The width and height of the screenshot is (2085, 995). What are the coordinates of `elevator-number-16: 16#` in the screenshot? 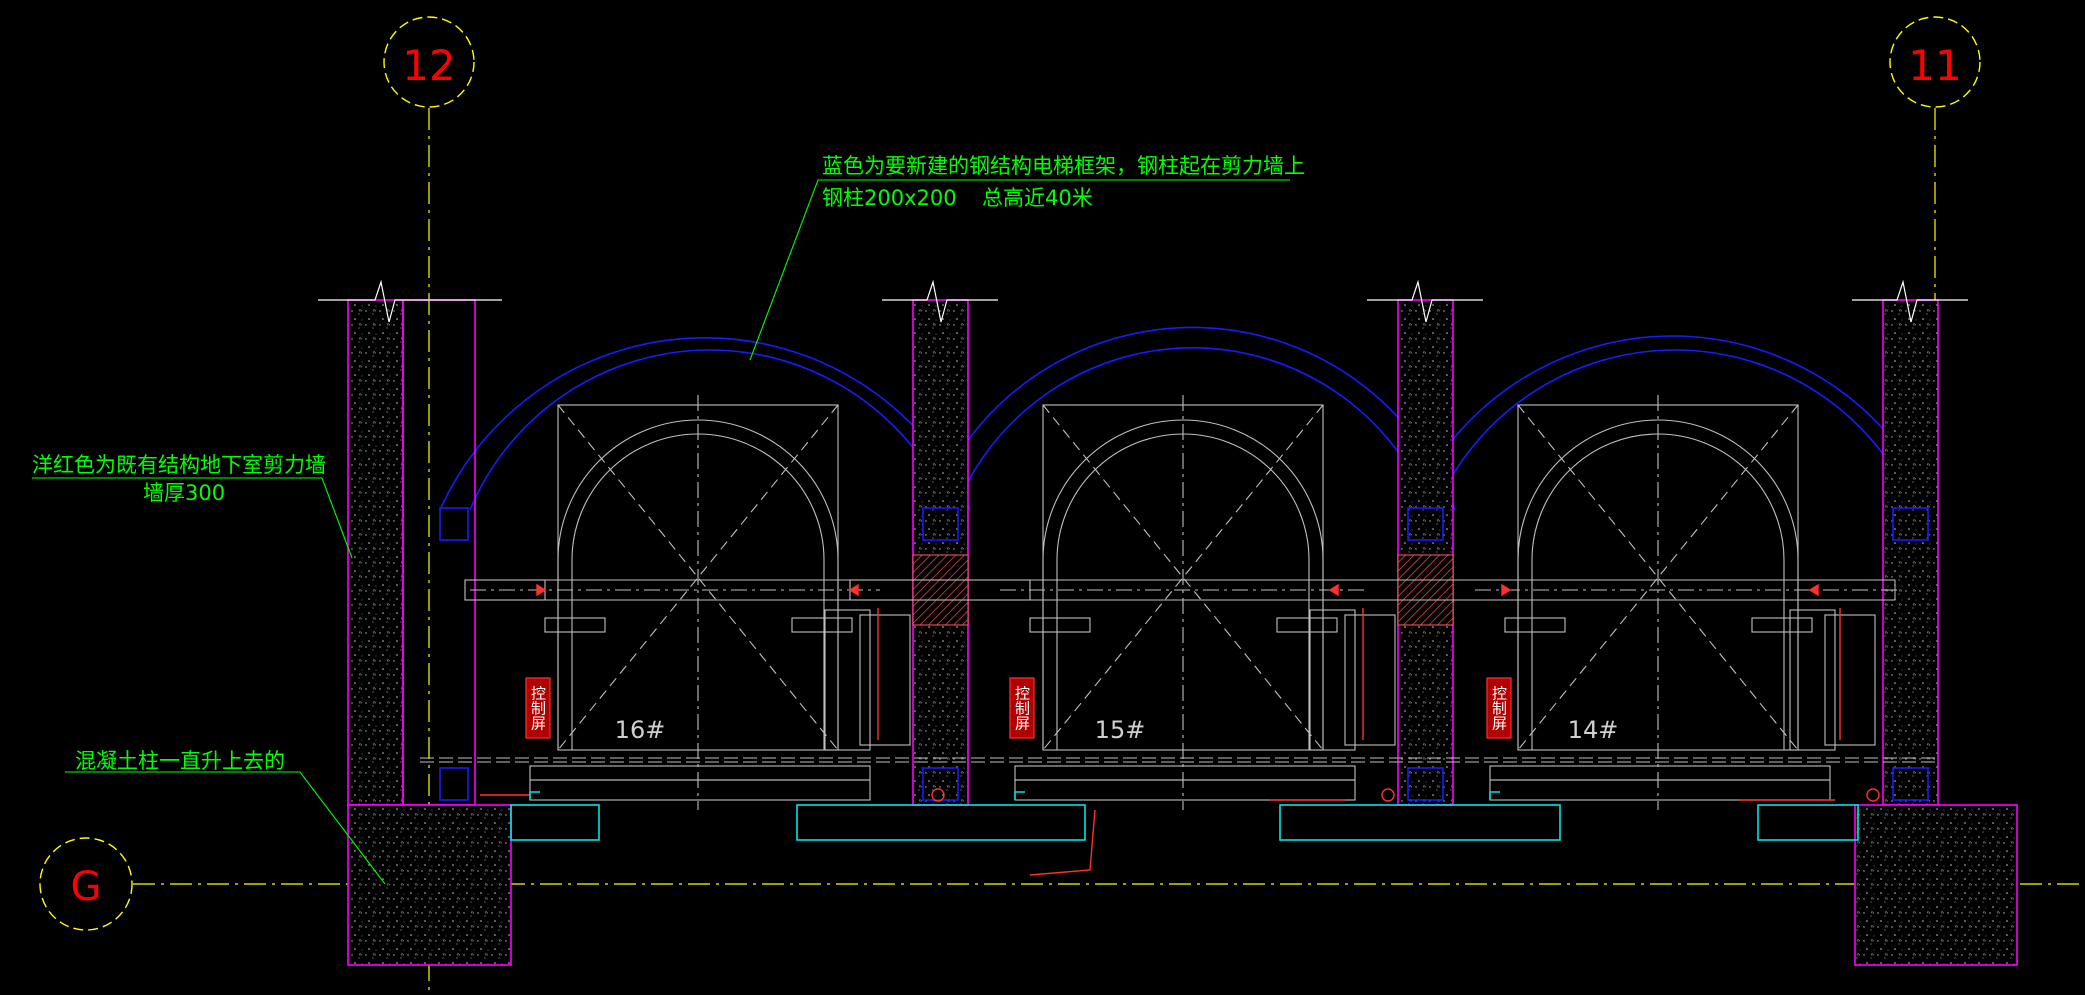 It's located at (640, 730).